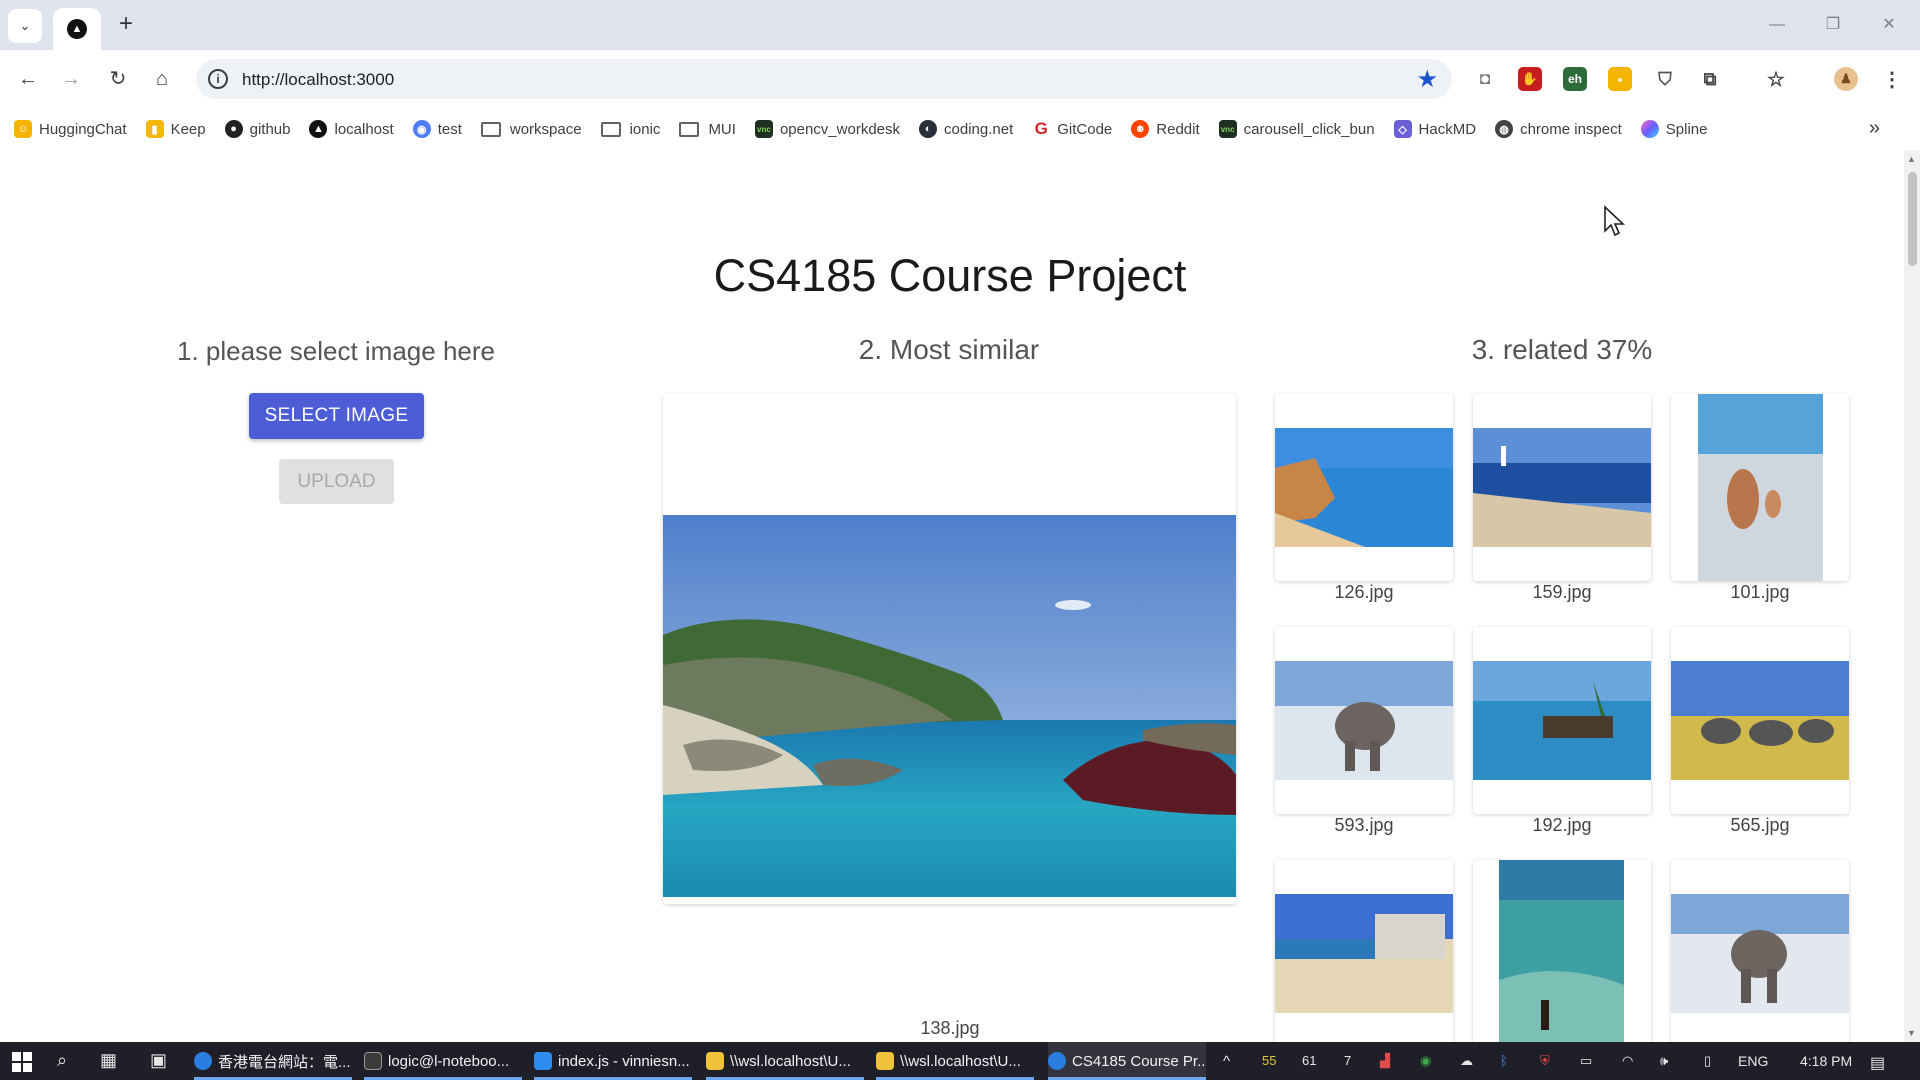 Image resolution: width=1920 pixels, height=1080 pixels. I want to click on new-tab-button: +, so click(126, 25).